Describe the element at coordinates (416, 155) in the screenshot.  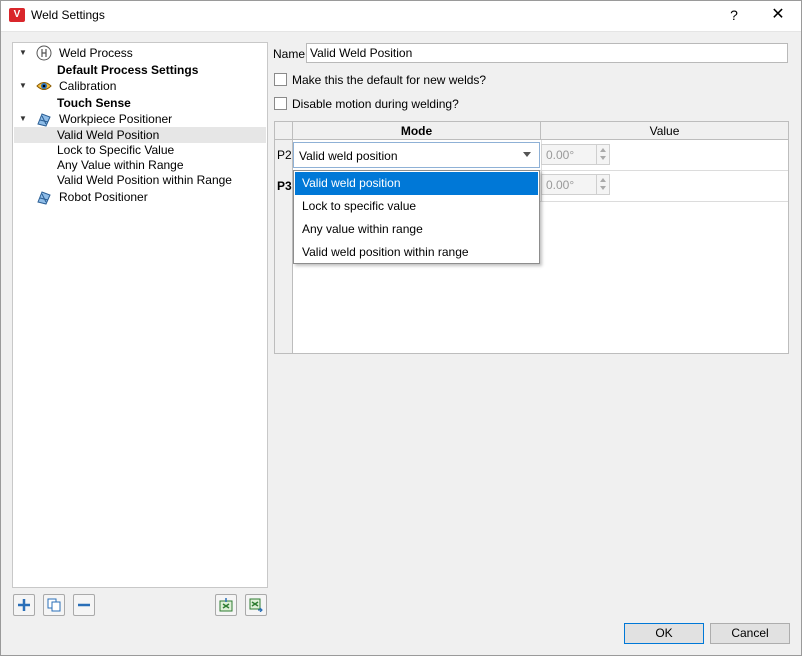
I see `mode-combo-p2: Valid weld position` at that location.